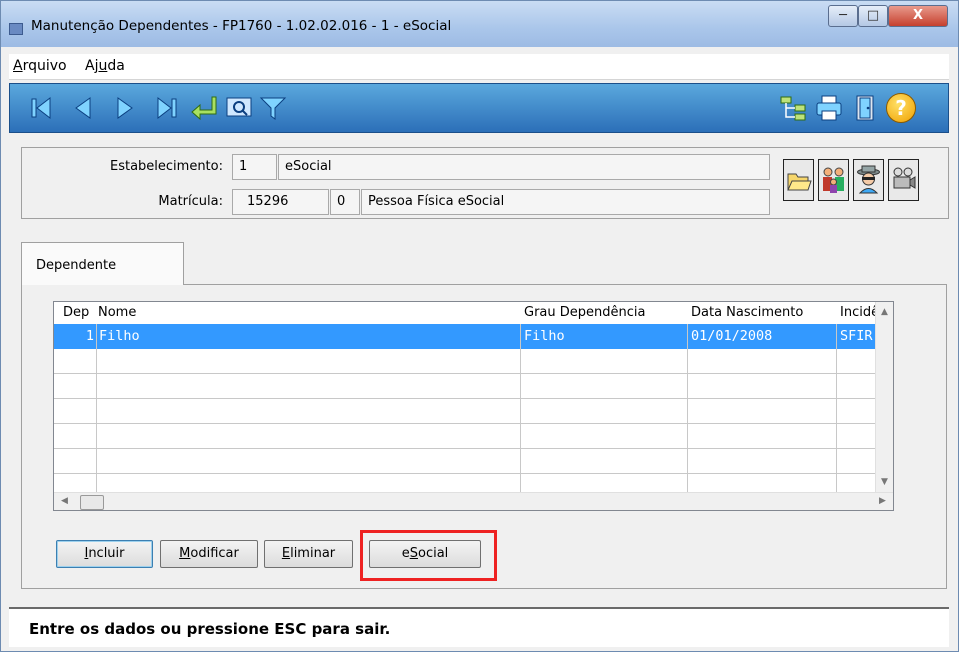  Describe the element at coordinates (843, 16) in the screenshot. I see `minimize-button: ─` at that location.